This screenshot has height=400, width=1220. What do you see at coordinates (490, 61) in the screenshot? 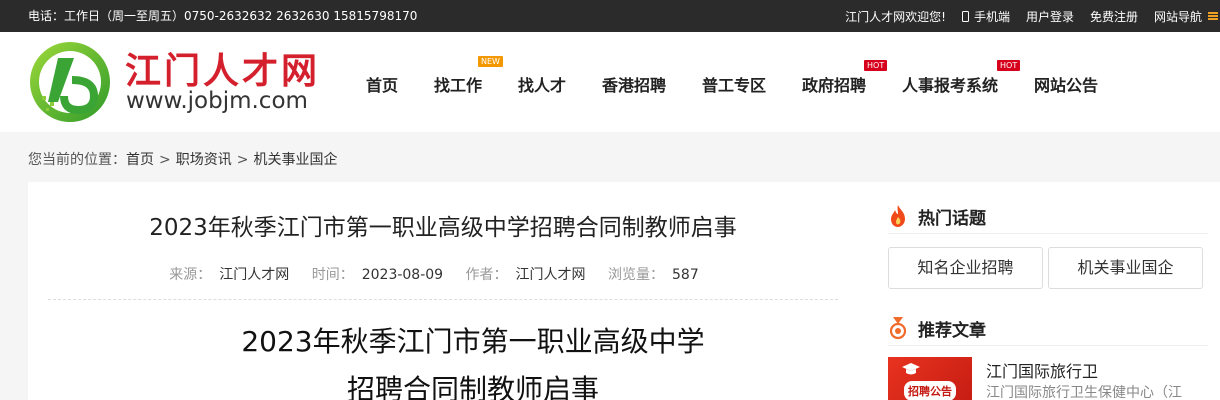
I see `new-badge: NEW` at bounding box center [490, 61].